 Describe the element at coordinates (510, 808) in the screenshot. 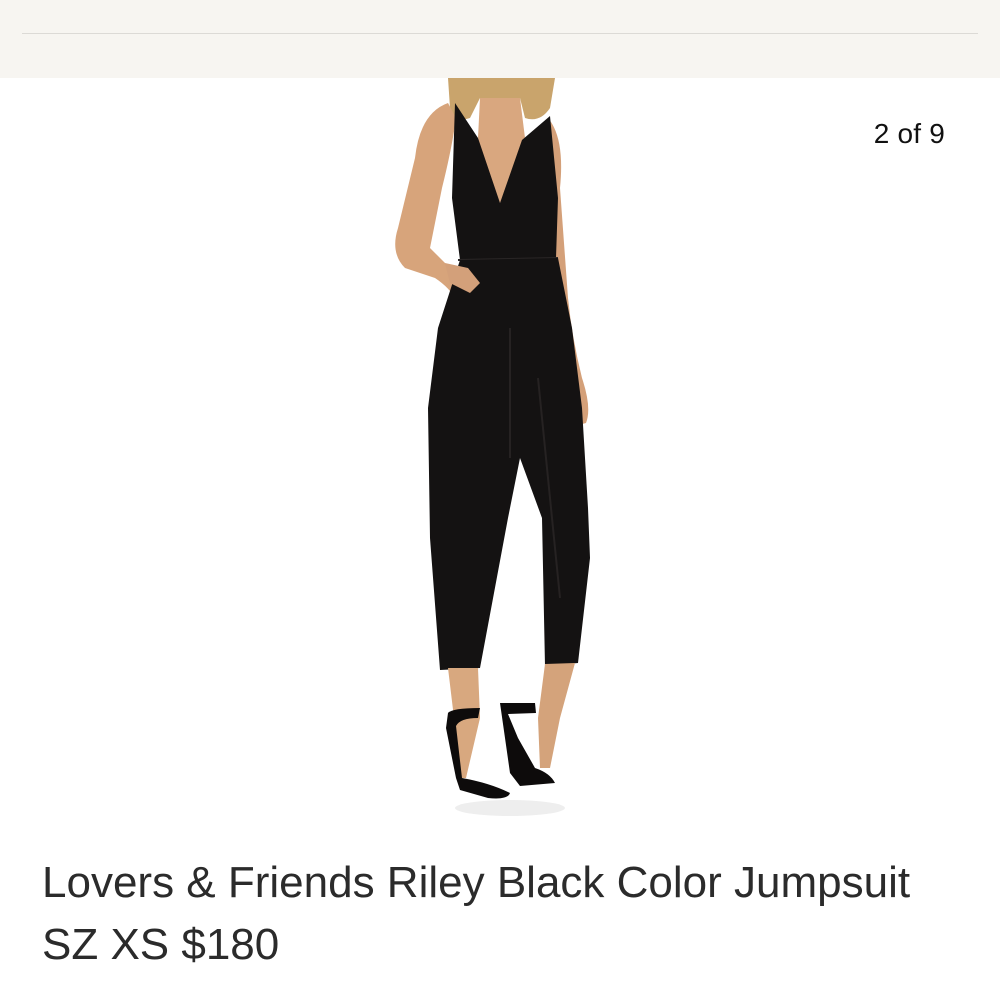

I see `floor-reflection` at that location.